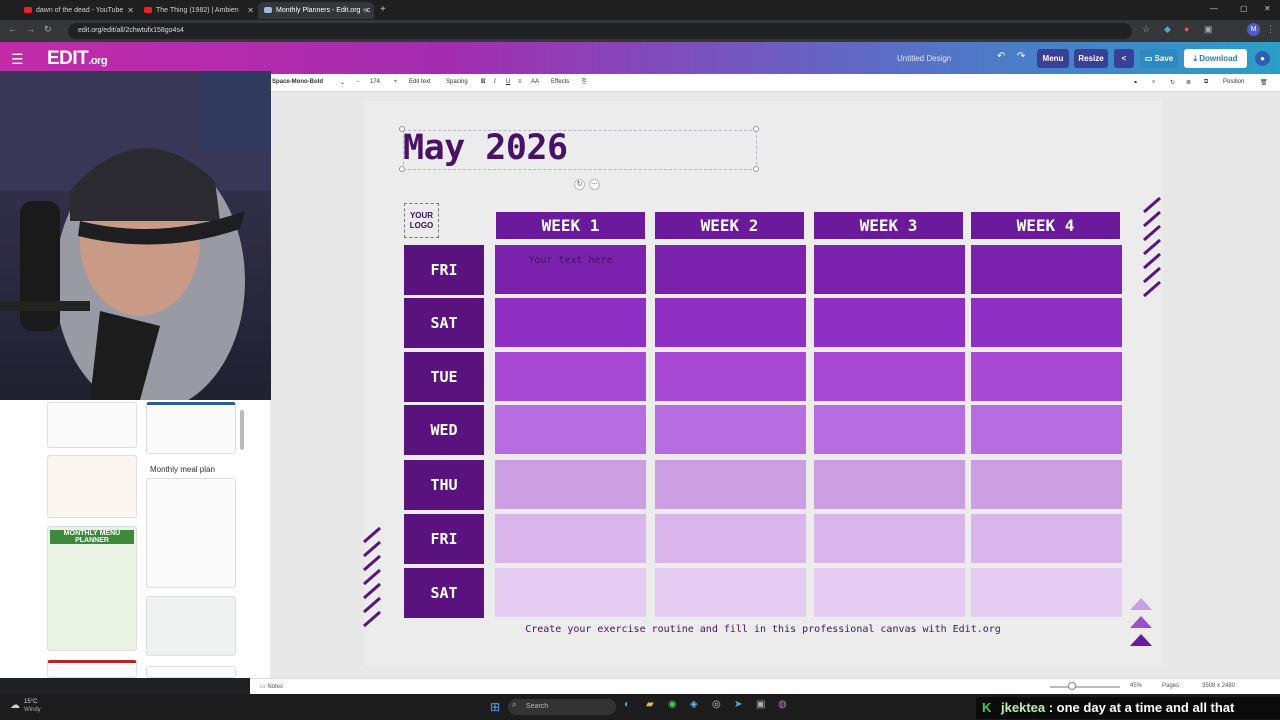  Describe the element at coordinates (729, 225) in the screenshot. I see `week-header: WEEK 2` at that location.